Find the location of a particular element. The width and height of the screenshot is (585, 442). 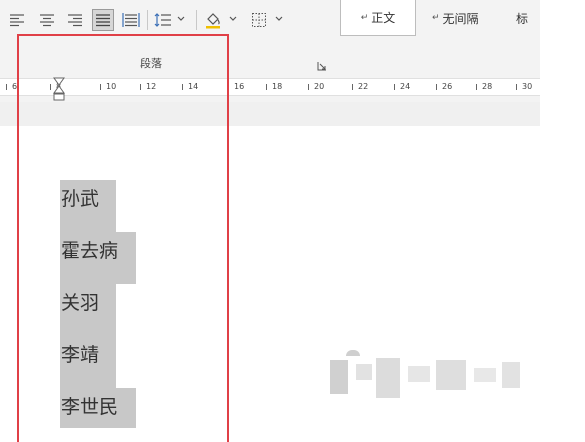

borders-dropdown is located at coordinates (279, 19).